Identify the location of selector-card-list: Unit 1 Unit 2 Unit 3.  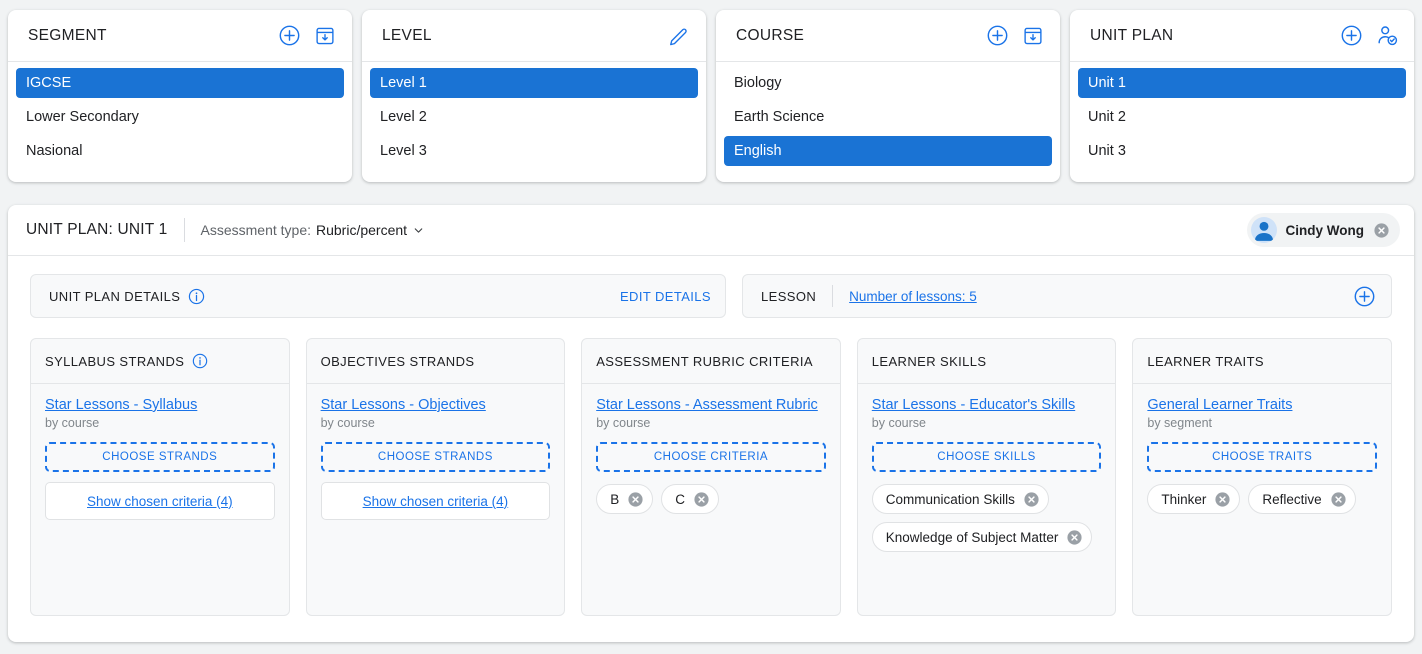
(1242, 116).